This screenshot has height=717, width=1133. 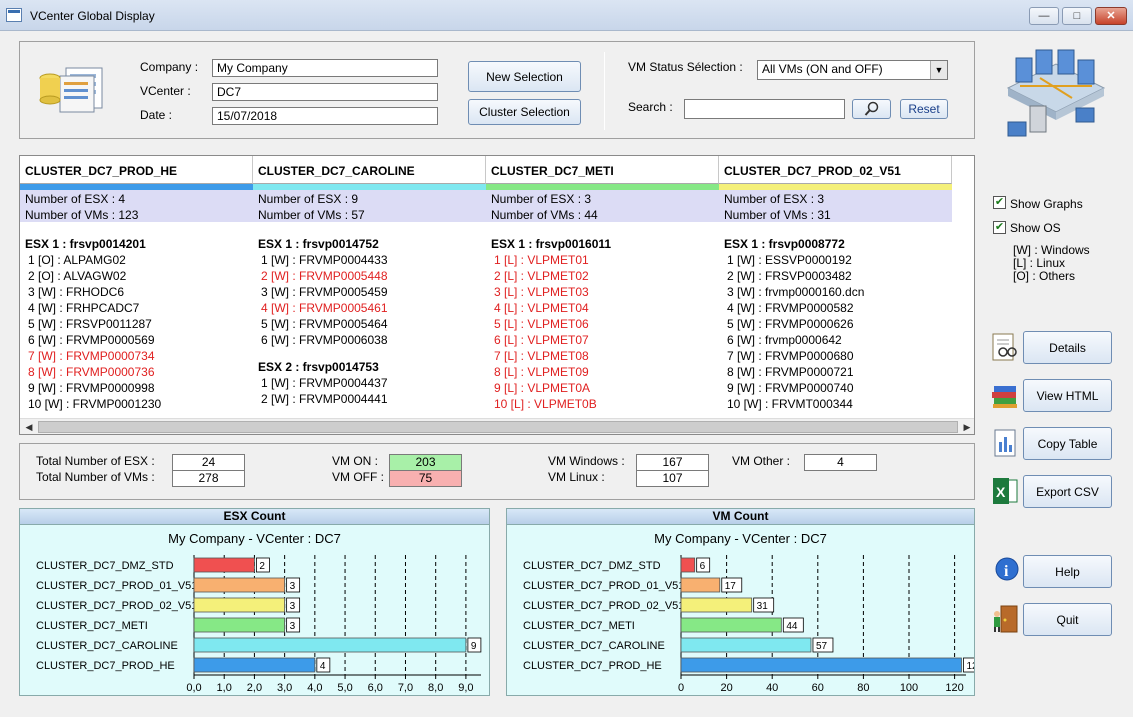 I want to click on vm-list-item: 7 [W] : FRVMP0000734, so click(x=136, y=356).